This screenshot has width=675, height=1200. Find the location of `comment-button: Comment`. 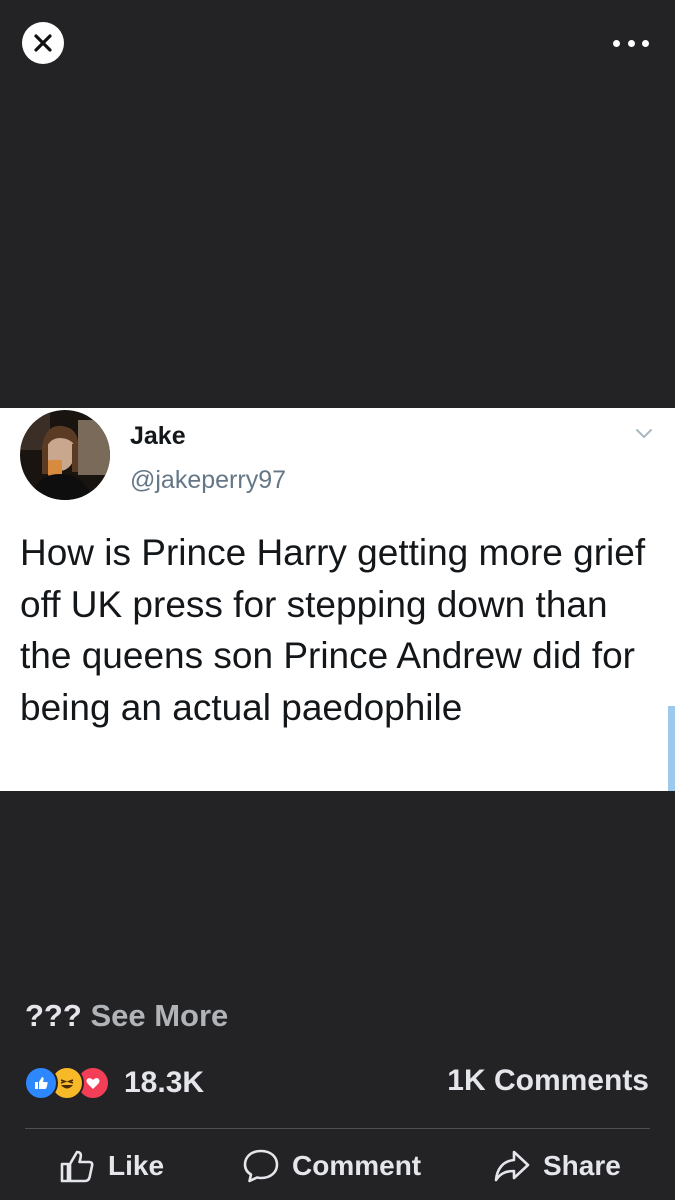

comment-button: Comment is located at coordinates (331, 1166).